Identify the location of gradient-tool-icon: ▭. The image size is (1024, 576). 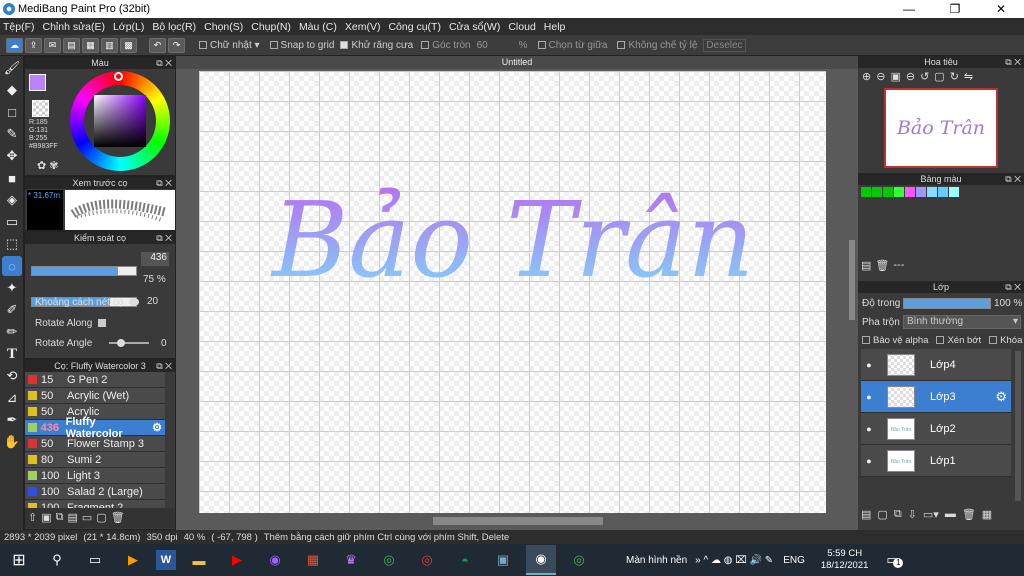
(12, 222).